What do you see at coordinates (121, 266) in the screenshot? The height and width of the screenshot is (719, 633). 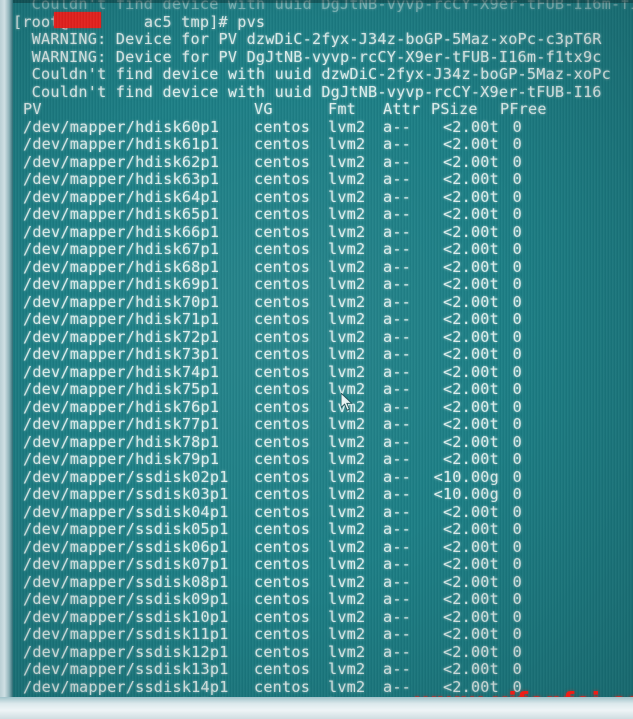 I see `cell-pv: /dev/mapper/hdisk68p1` at bounding box center [121, 266].